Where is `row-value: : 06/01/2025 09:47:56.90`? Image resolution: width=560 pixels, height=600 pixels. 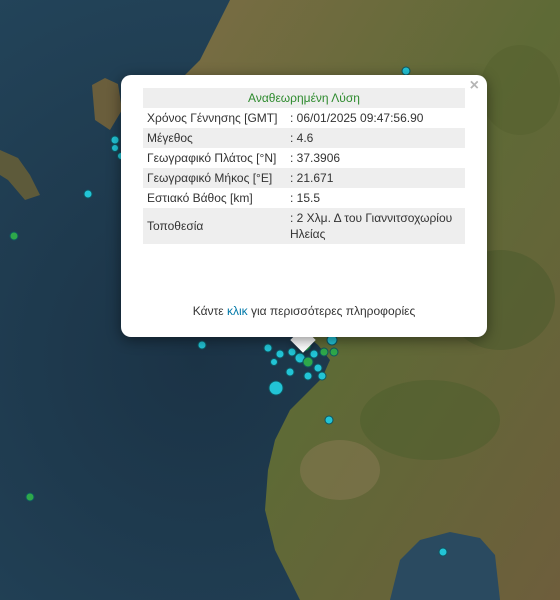
row-value: : 06/01/2025 09:47:56.90 is located at coordinates (357, 118).